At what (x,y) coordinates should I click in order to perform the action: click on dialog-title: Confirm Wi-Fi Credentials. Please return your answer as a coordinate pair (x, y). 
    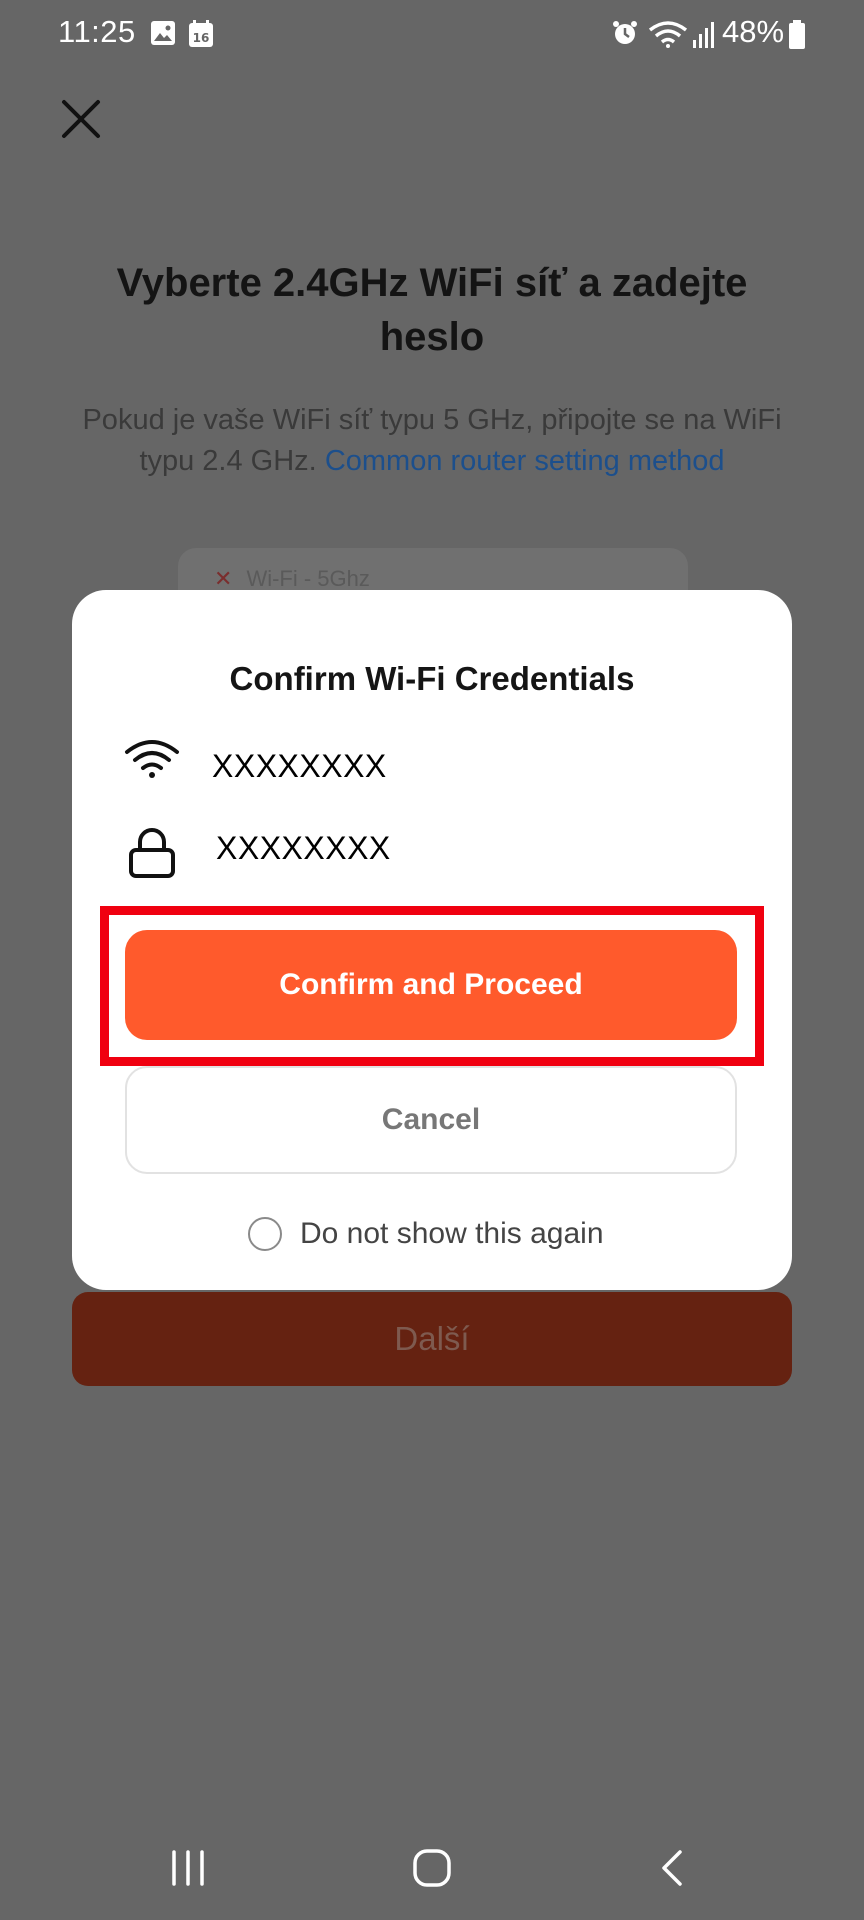
    Looking at the image, I should click on (432, 678).